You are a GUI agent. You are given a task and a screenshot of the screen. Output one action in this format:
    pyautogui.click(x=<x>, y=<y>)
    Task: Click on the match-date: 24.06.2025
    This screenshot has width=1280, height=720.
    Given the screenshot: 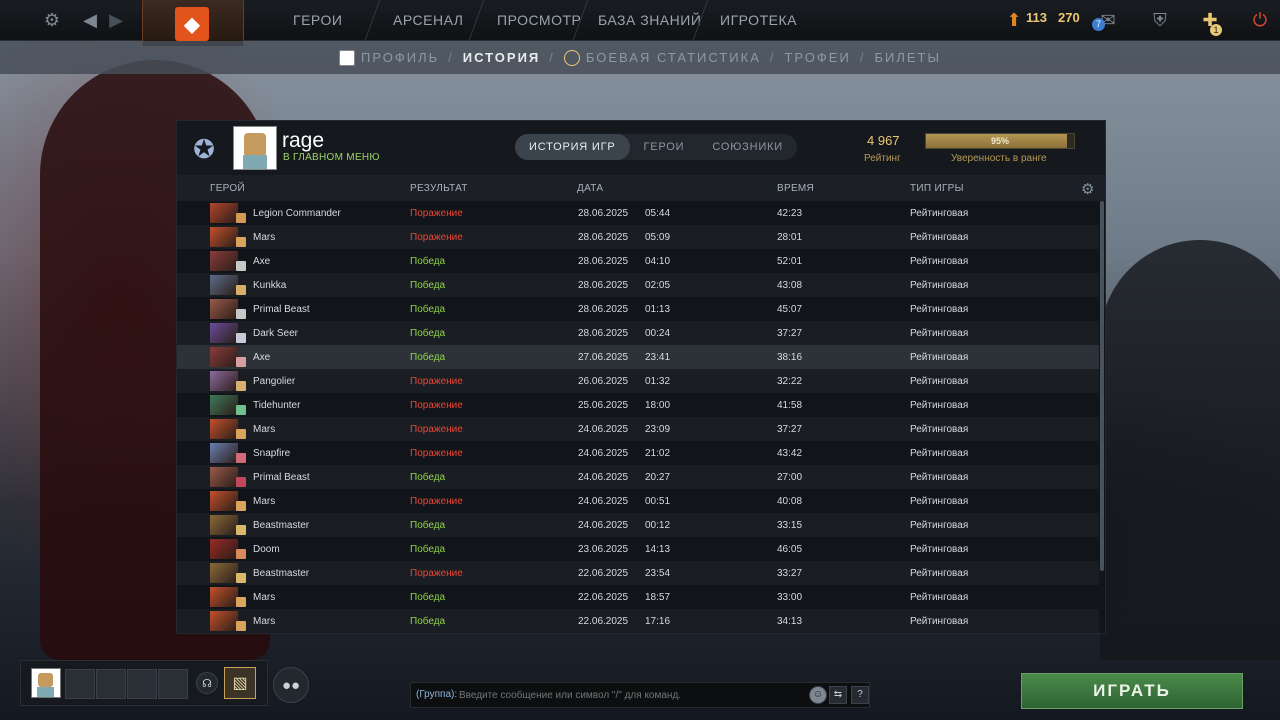 What is the action you would take?
    pyautogui.click(x=603, y=477)
    